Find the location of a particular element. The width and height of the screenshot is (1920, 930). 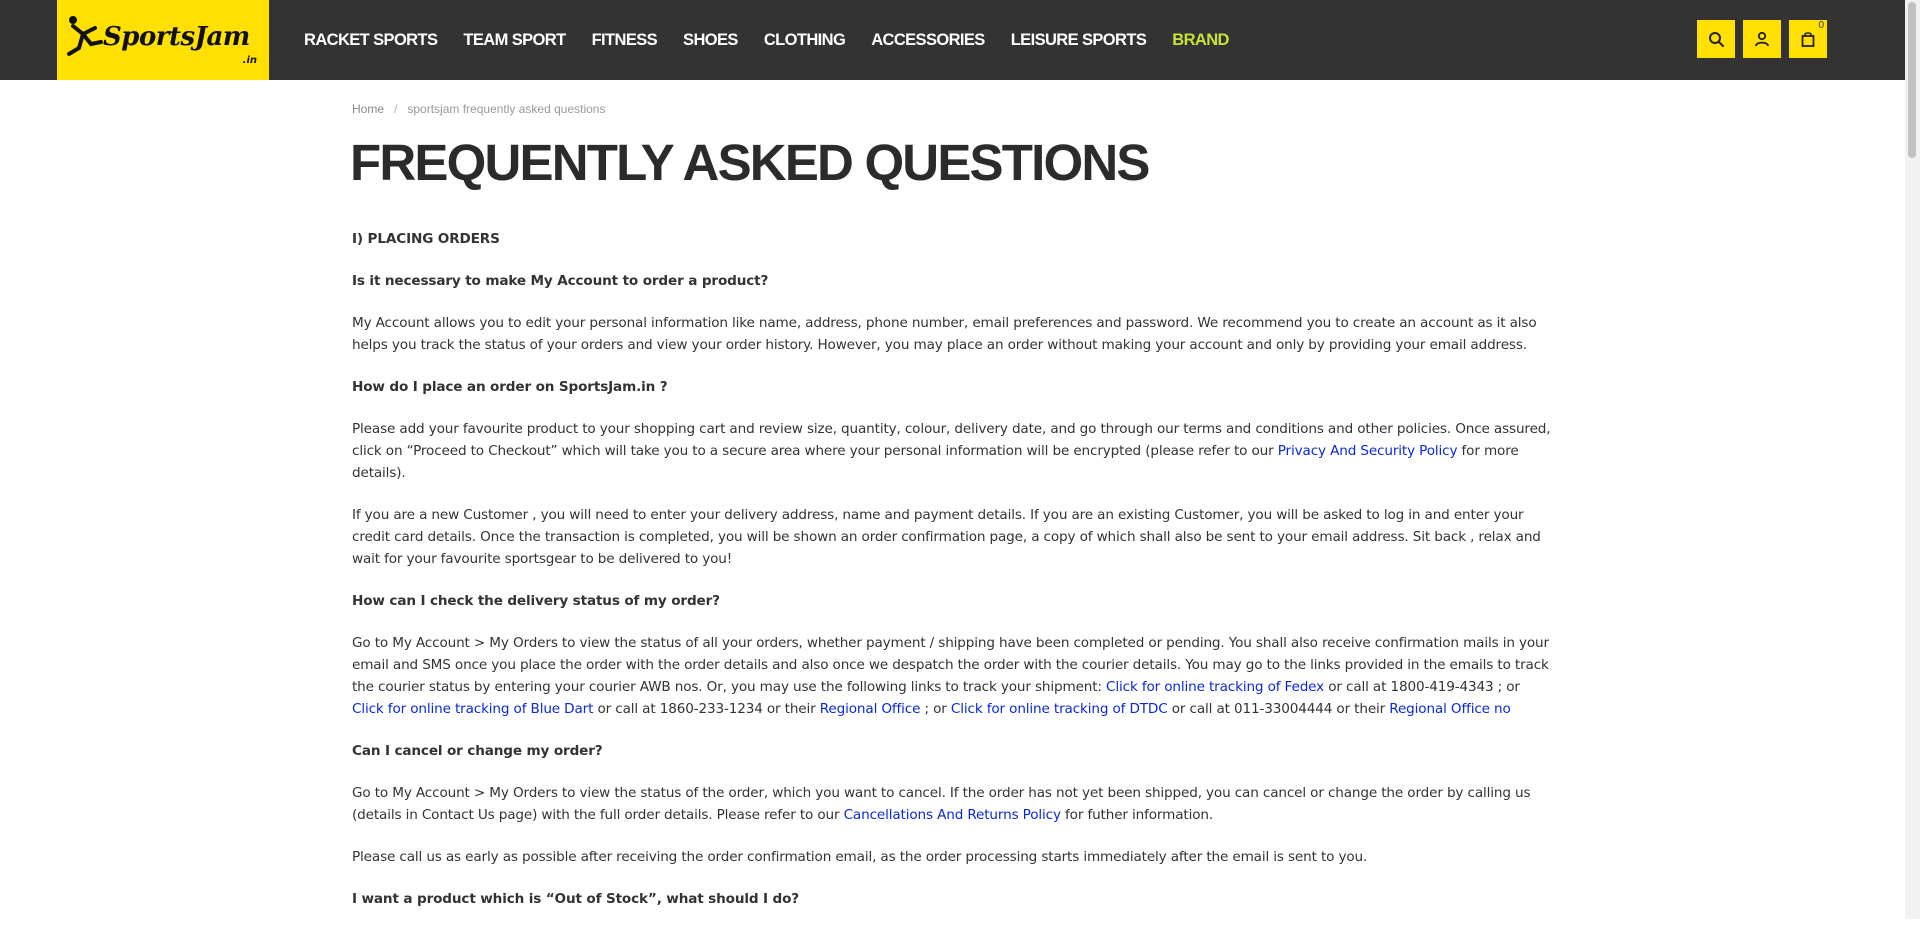

answer-text: or call at 011-33004444 or their is located at coordinates (1278, 709).